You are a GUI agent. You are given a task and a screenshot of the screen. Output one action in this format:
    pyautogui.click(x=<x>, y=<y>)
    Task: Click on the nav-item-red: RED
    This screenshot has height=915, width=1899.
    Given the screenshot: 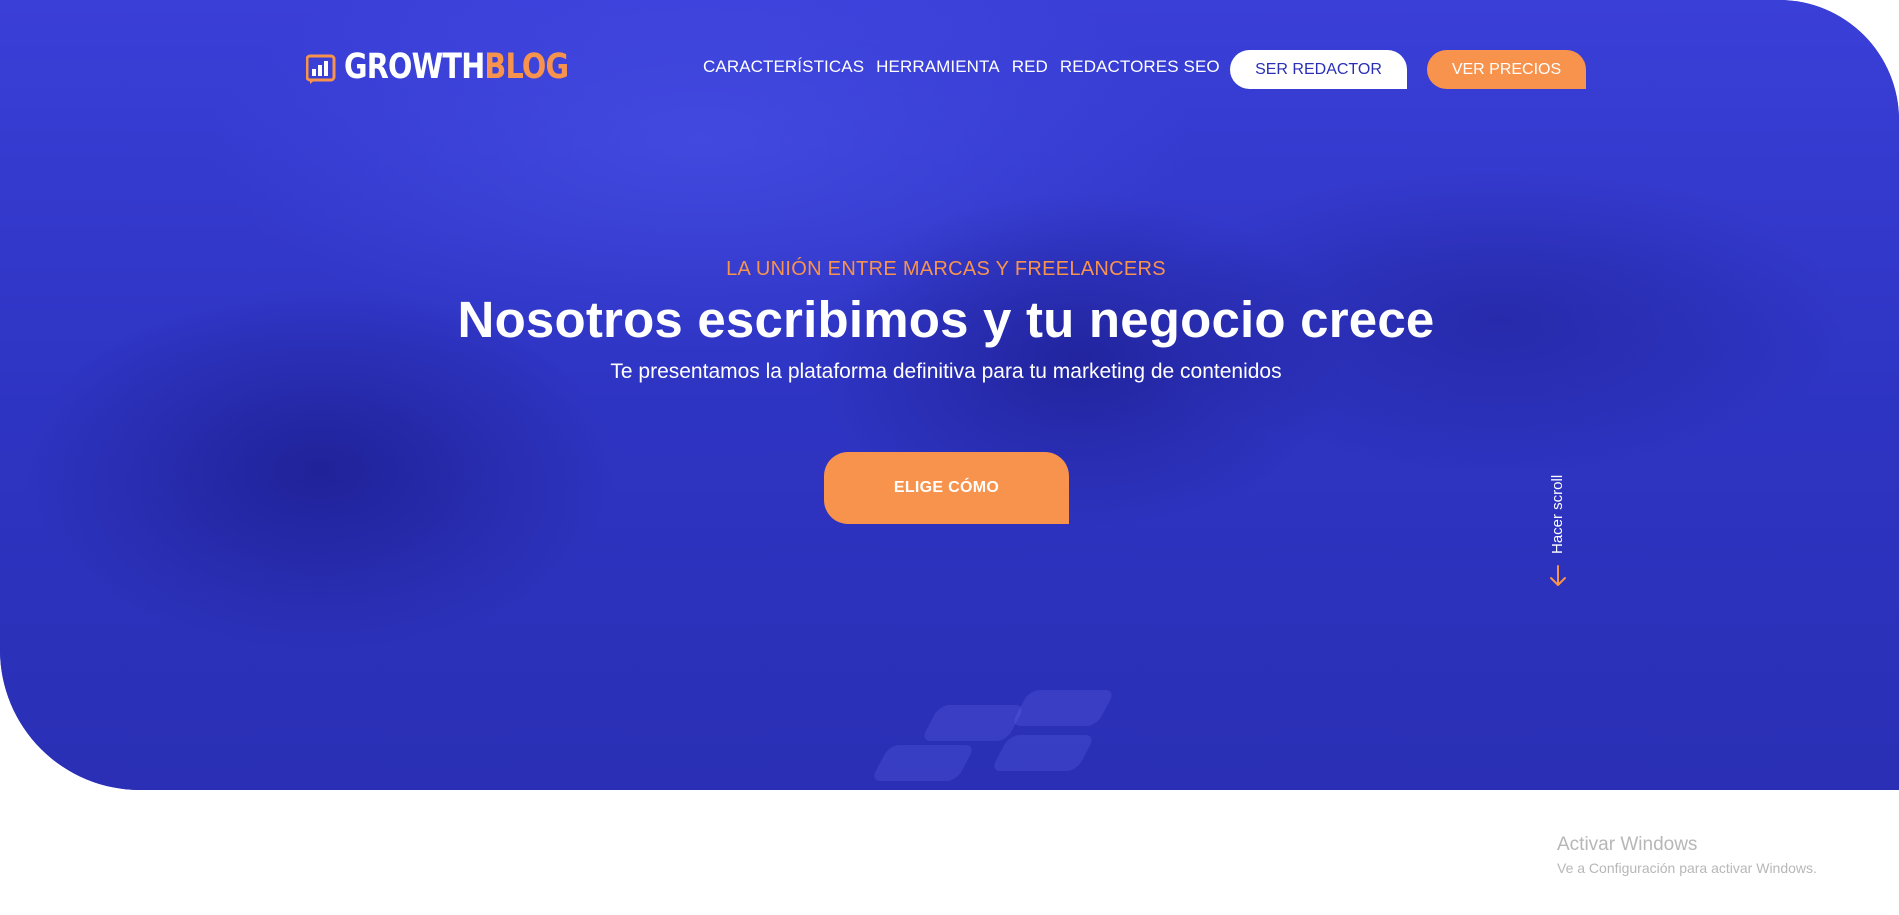 What is the action you would take?
    pyautogui.click(x=1030, y=67)
    